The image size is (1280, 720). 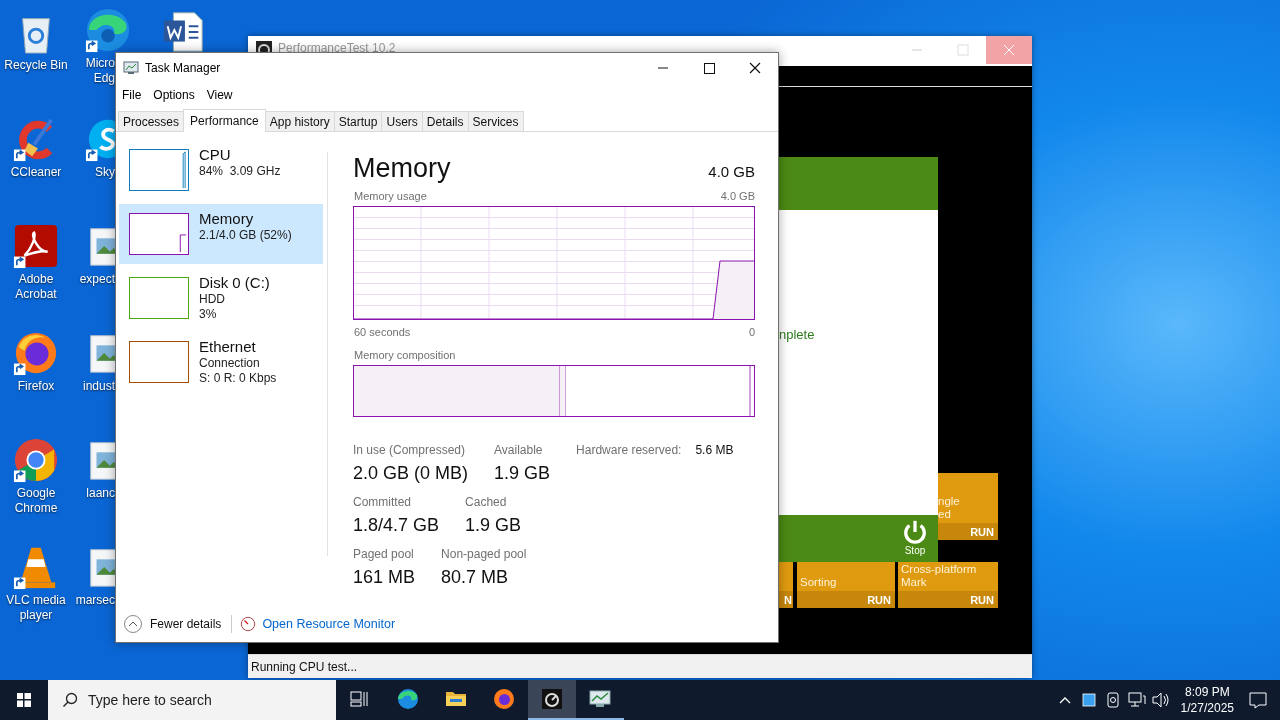 What do you see at coordinates (358, 121) in the screenshot?
I see `tab: Startup` at bounding box center [358, 121].